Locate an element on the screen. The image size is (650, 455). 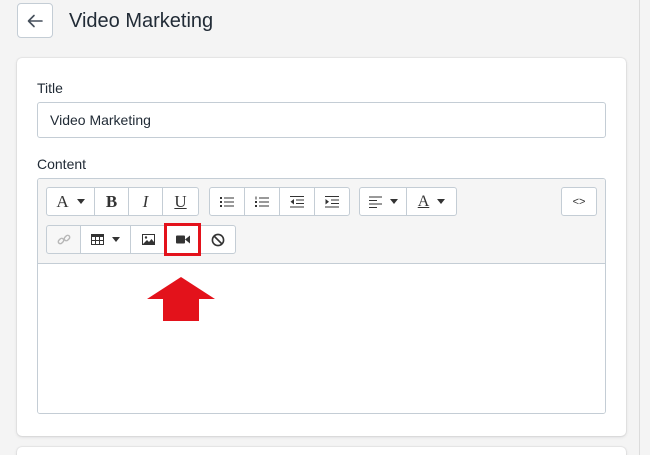
video-icon is located at coordinates (183, 239).